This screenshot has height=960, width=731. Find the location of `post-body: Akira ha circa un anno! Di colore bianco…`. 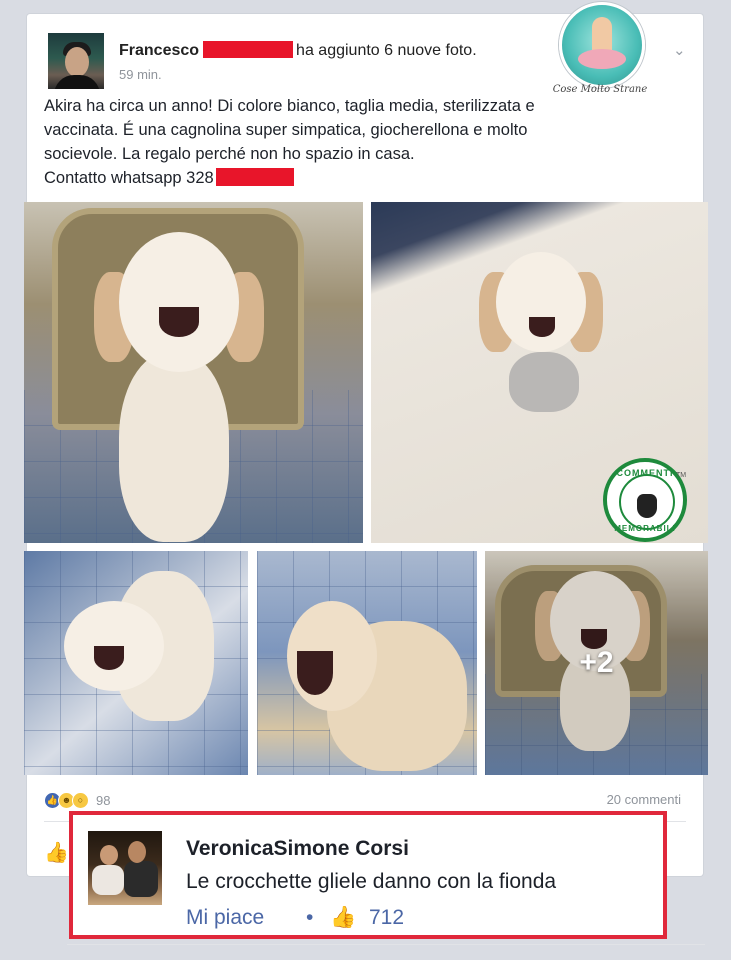

post-body: Akira ha circa un anno! Di colore bianco… is located at coordinates (359, 142).